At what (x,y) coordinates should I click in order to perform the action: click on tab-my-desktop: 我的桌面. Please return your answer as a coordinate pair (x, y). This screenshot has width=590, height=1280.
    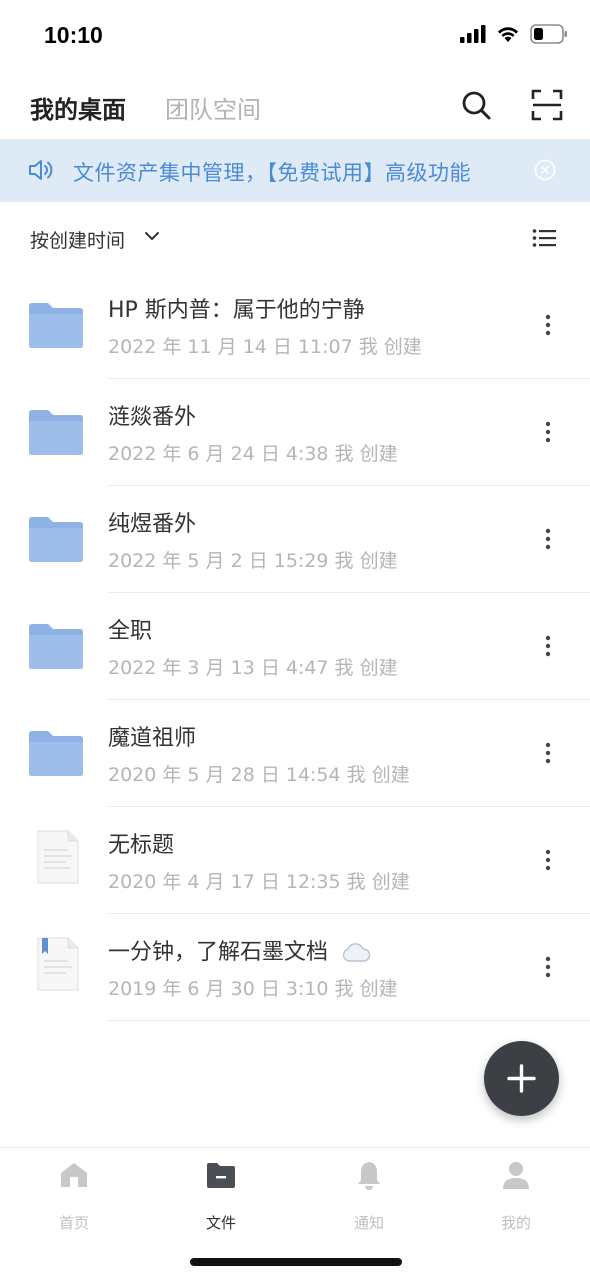
    Looking at the image, I should click on (78, 107).